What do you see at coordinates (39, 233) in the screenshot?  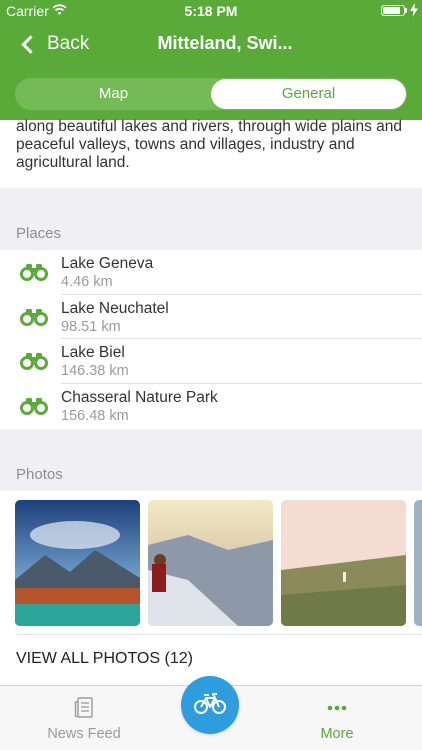 I see `places-header-label: Places` at bounding box center [39, 233].